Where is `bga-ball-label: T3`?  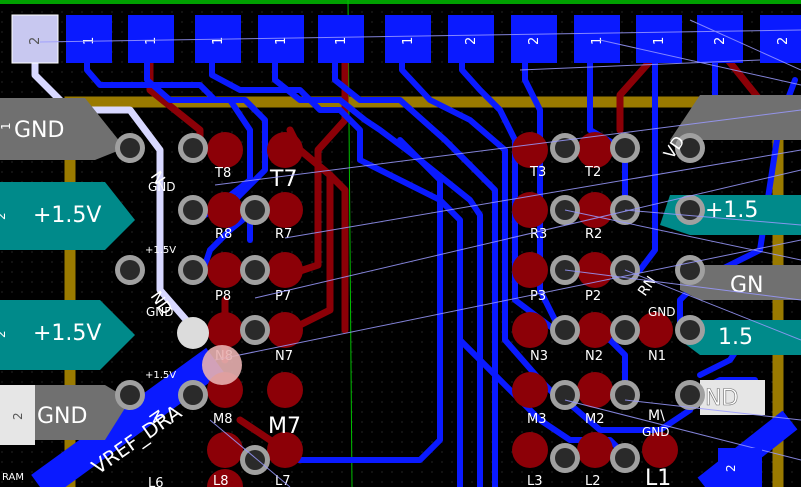 bga-ball-label: T3 is located at coordinates (537, 172).